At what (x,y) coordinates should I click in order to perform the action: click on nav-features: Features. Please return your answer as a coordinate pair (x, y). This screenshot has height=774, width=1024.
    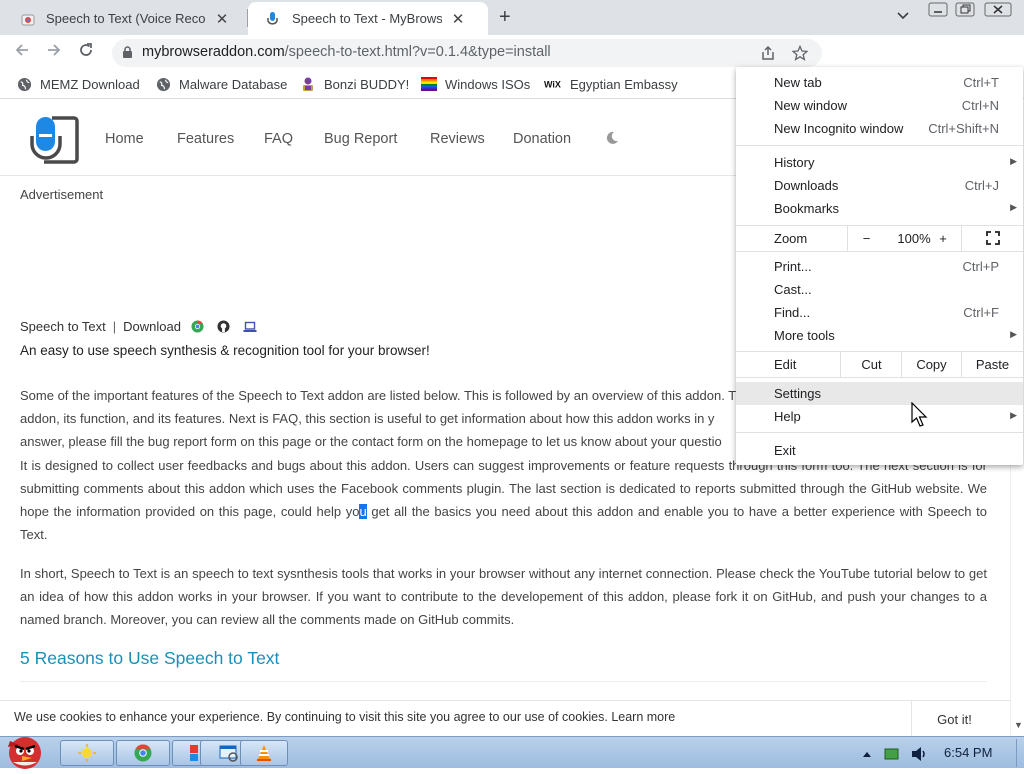
    Looking at the image, I should click on (205, 139).